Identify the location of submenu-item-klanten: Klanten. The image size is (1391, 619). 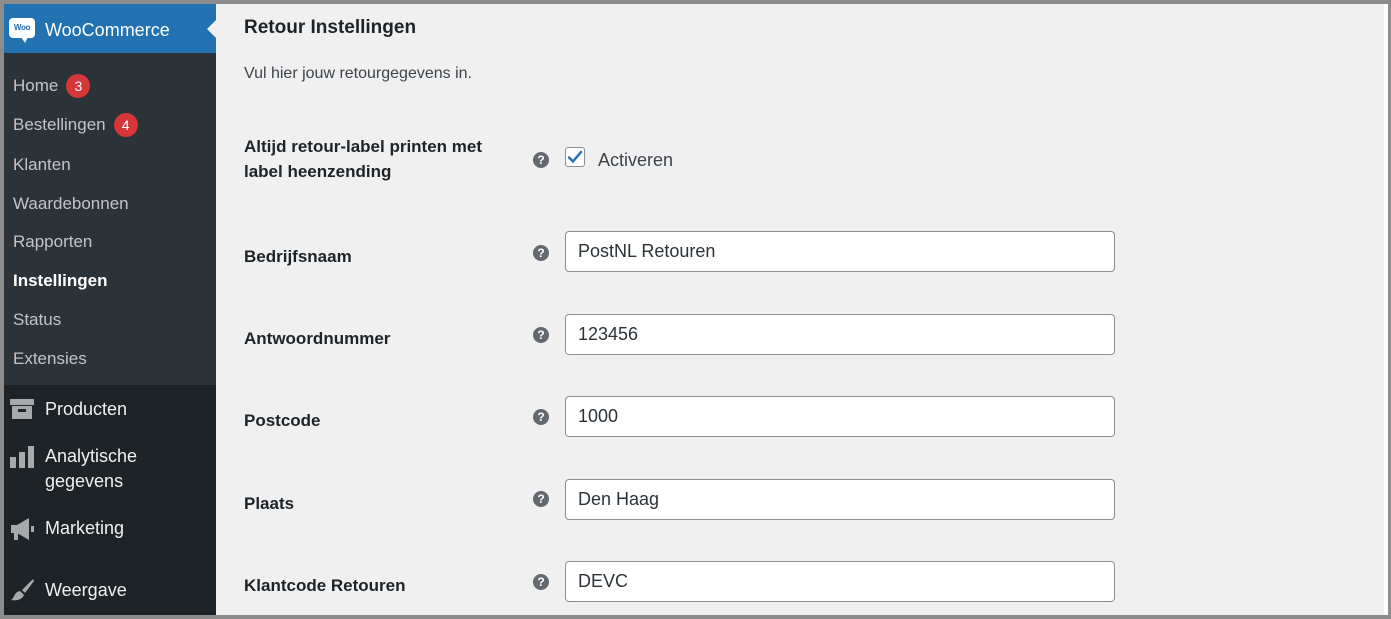
(42, 165).